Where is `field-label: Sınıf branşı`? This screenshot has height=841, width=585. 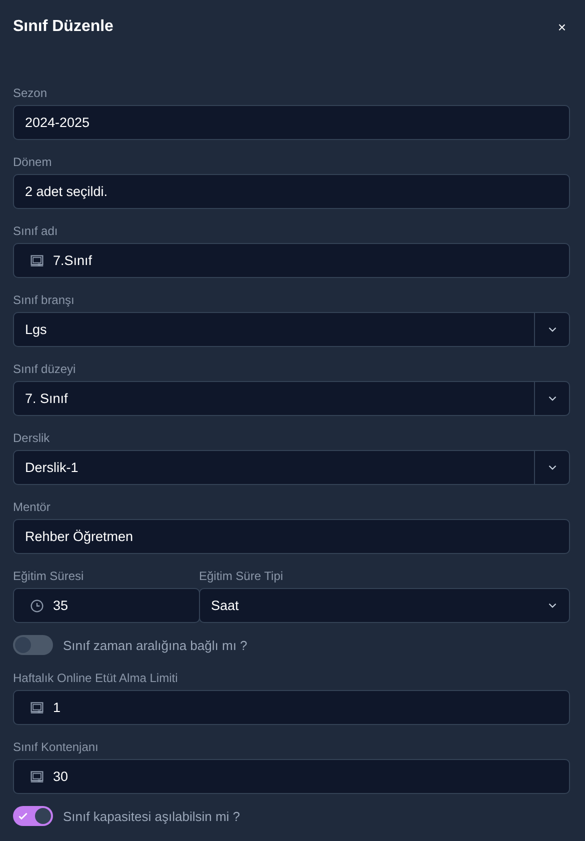
field-label: Sınıf branşı is located at coordinates (44, 300).